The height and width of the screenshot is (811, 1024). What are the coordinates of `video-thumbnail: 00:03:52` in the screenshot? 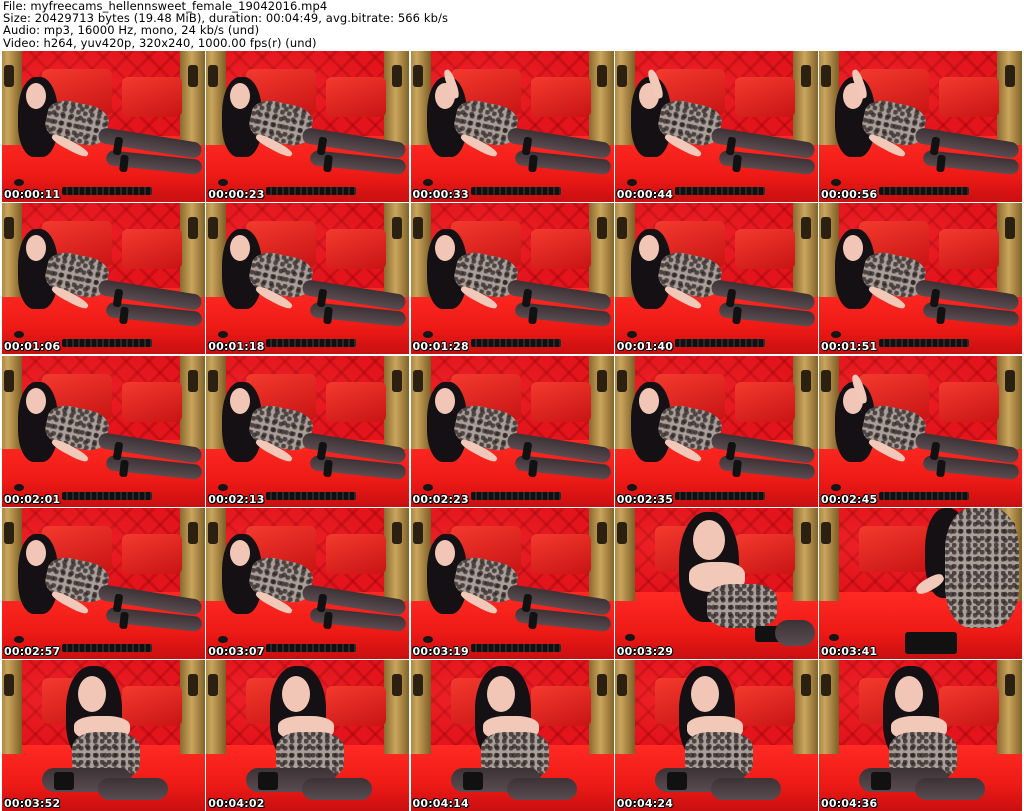 It's located at (103, 735).